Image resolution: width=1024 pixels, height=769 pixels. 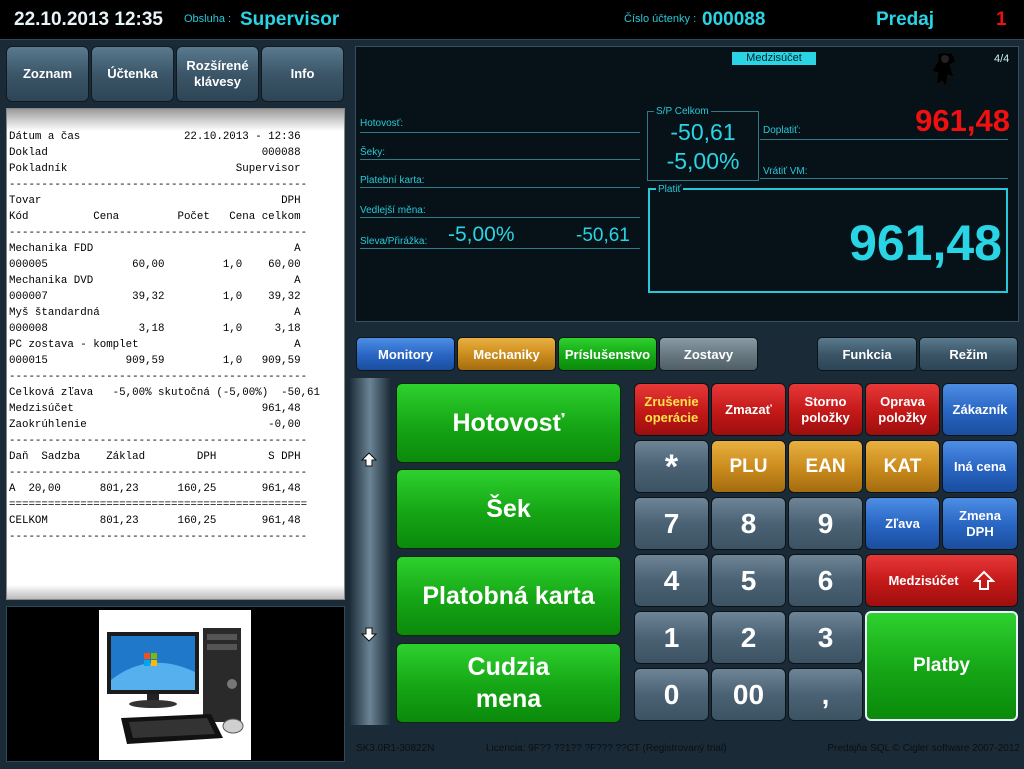 I want to click on operator-label: Obsluha :, so click(x=208, y=19).